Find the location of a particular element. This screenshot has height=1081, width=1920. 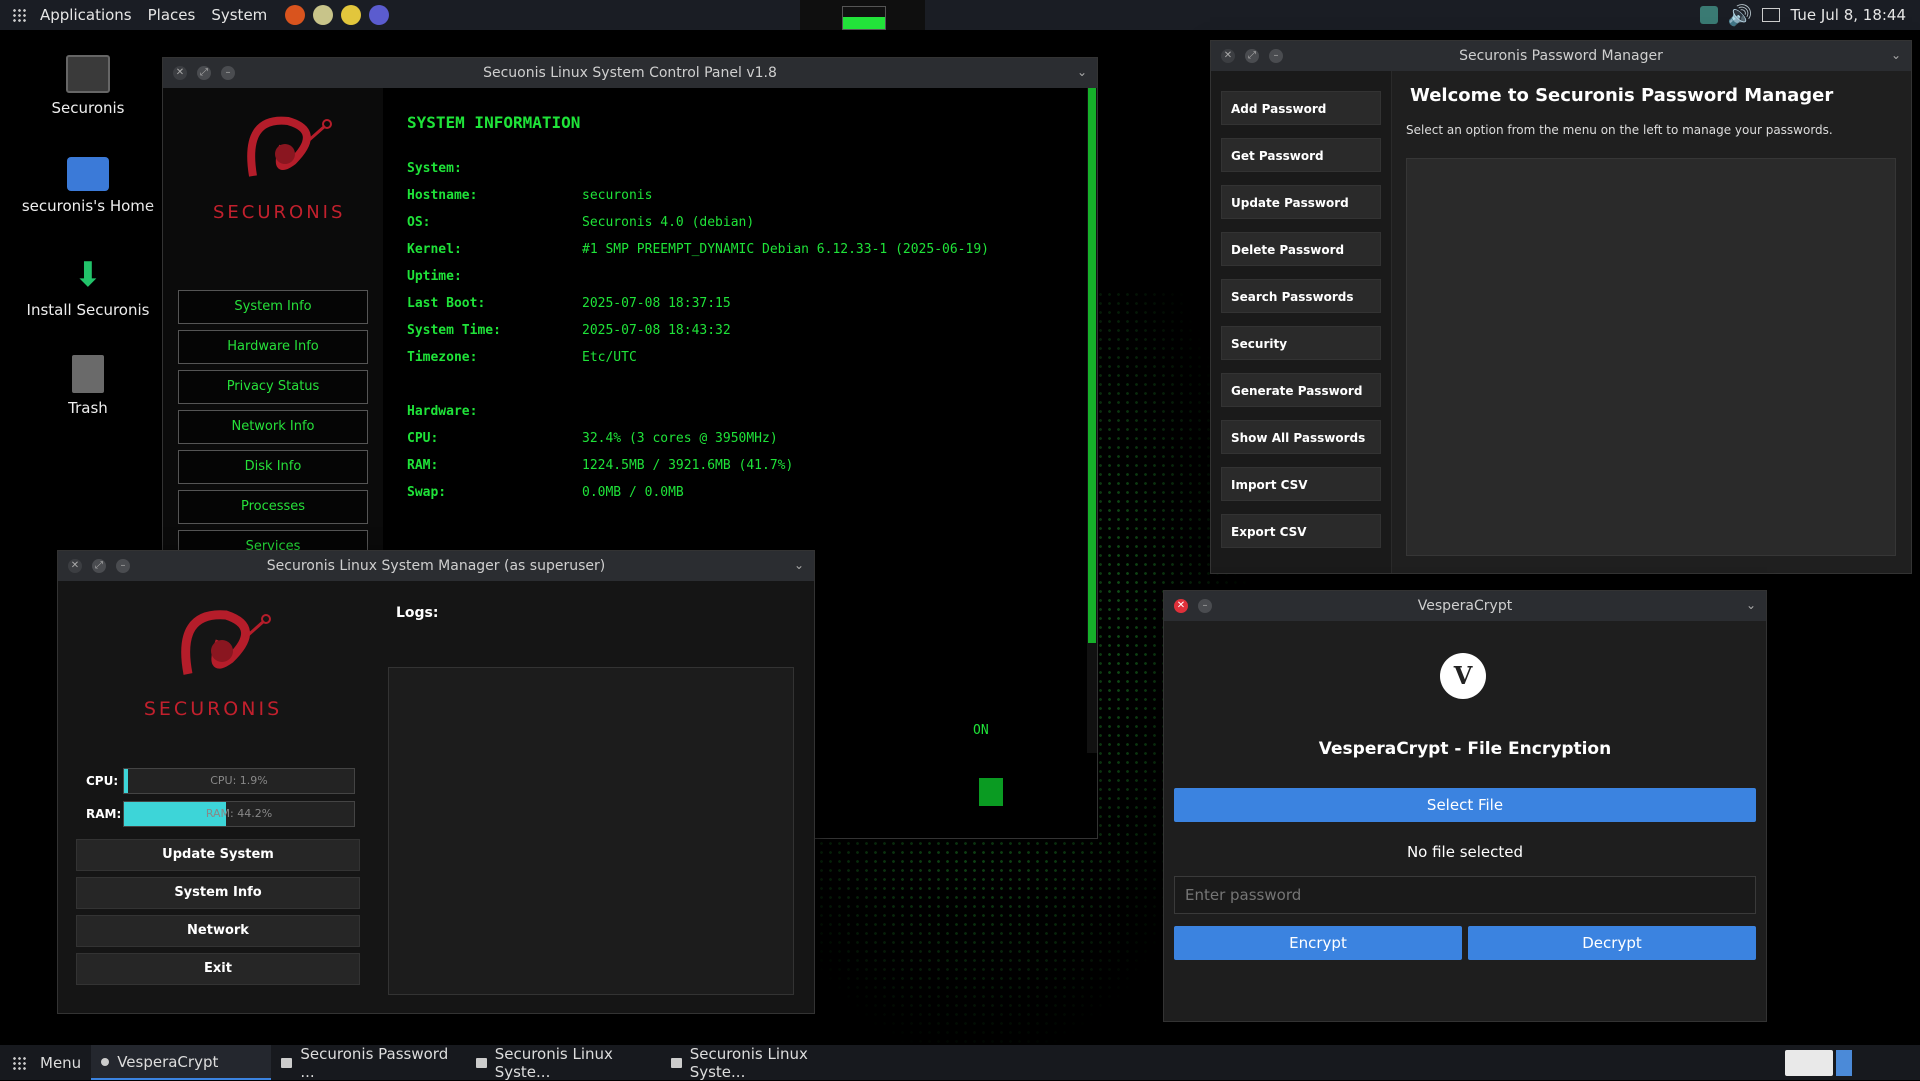

desktop-icon-trash: Trash is located at coordinates (88, 386).